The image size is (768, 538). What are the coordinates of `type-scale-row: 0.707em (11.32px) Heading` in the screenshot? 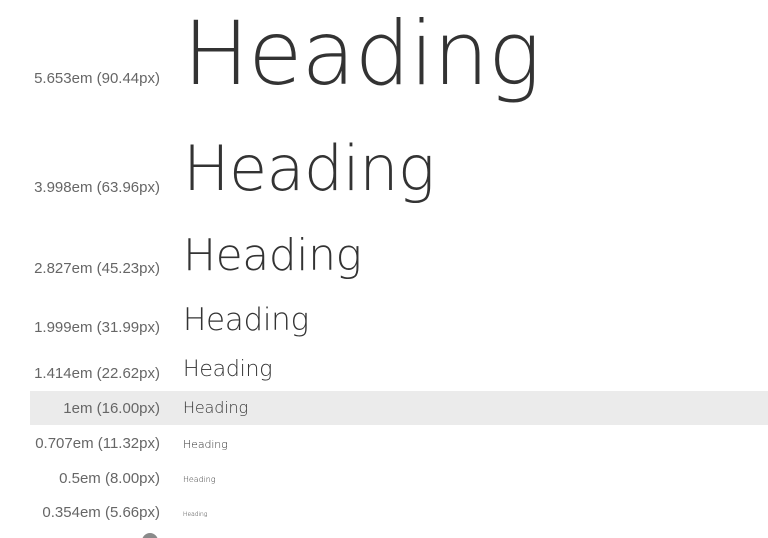 It's located at (384, 443).